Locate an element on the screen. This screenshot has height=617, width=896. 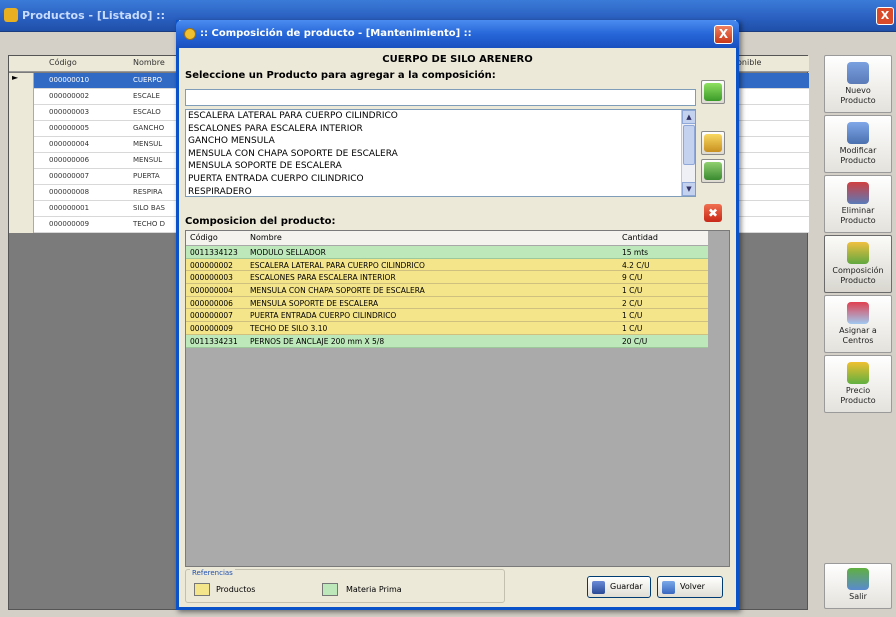
row-code: 000000009 is located at coordinates (69, 224).